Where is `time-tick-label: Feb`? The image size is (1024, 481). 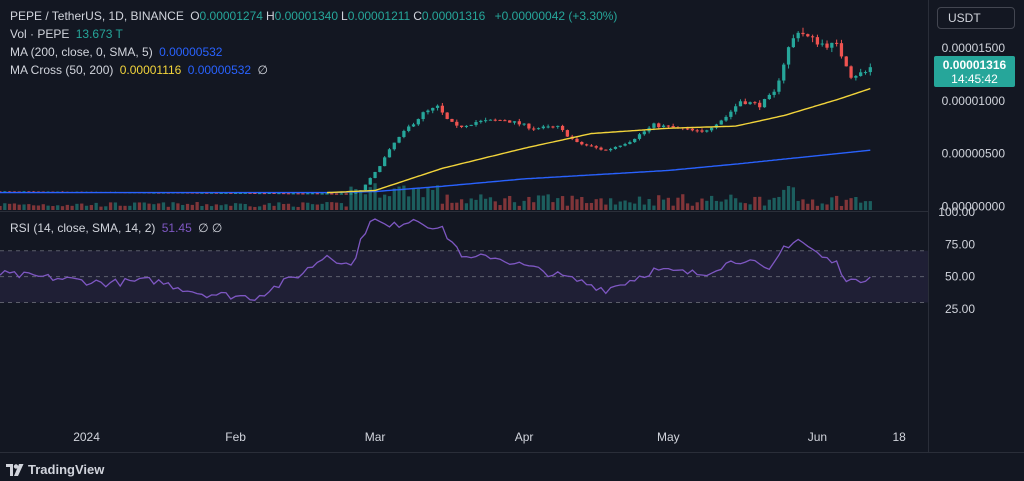 time-tick-label: Feb is located at coordinates (235, 437).